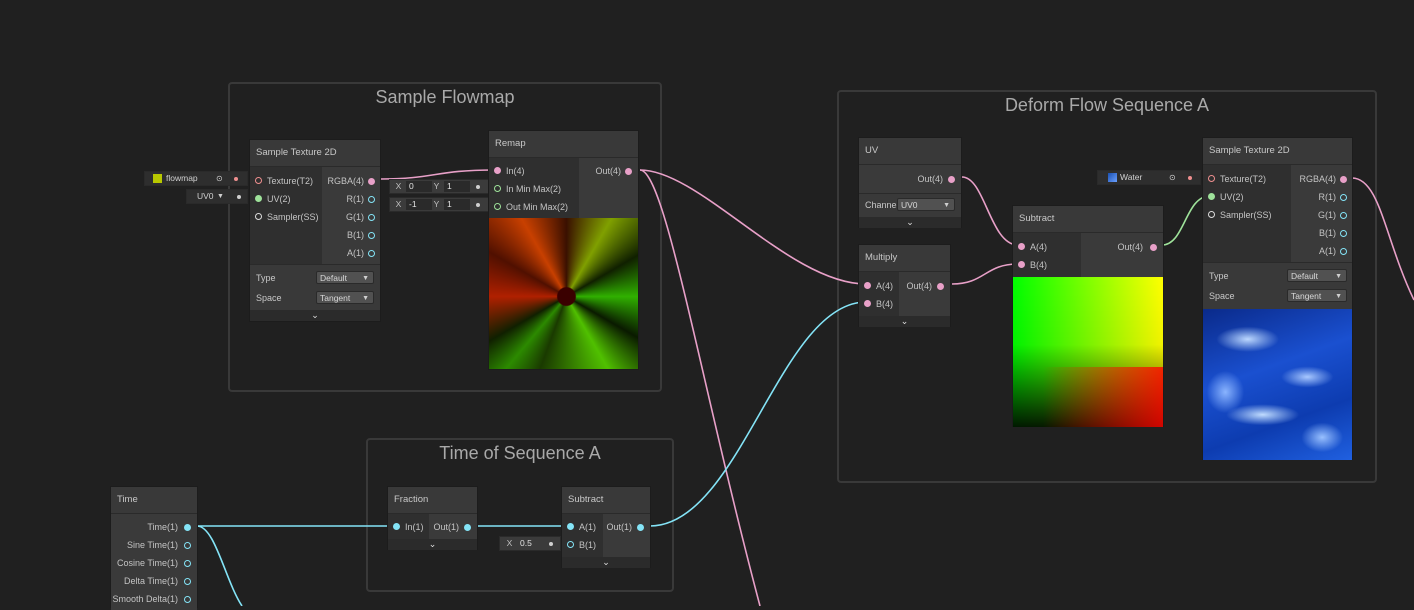 The image size is (1414, 610). Describe the element at coordinates (315, 153) in the screenshot. I see `node-title: Sample Texture 2D` at that location.